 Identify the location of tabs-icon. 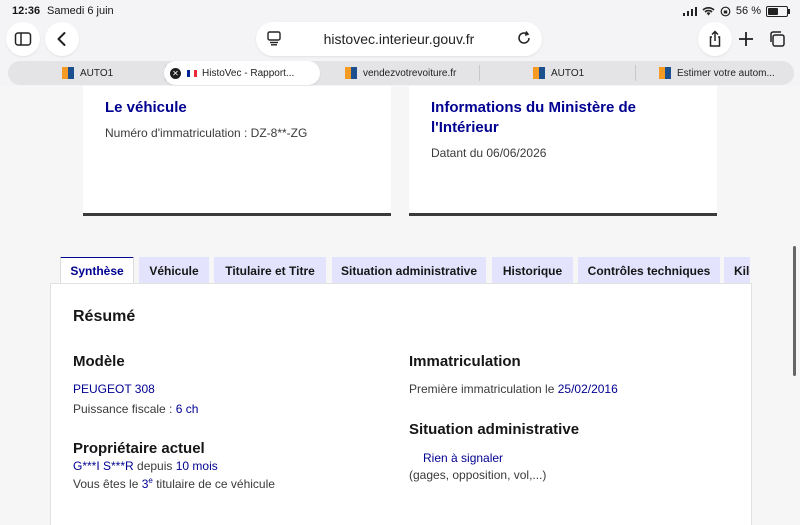
(777, 39).